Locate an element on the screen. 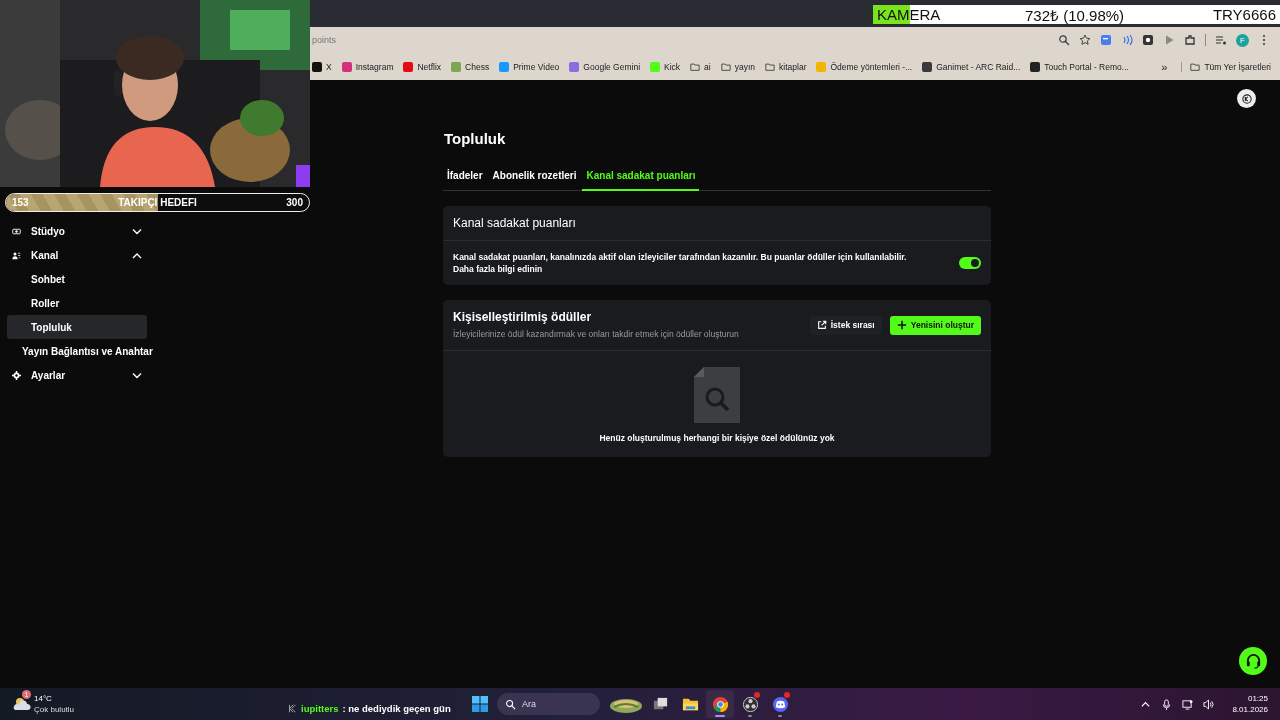 This screenshot has height=720, width=1280. ticker-price: 732₺ (10.98%) is located at coordinates (1075, 15).